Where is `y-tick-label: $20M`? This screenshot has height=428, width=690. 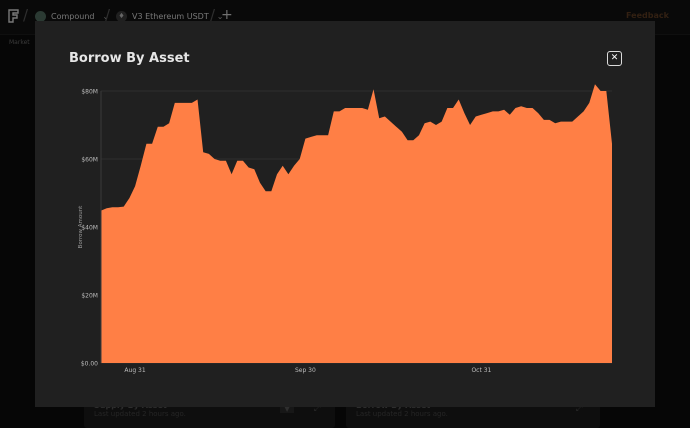
y-tick-label: $20M is located at coordinates (89, 296).